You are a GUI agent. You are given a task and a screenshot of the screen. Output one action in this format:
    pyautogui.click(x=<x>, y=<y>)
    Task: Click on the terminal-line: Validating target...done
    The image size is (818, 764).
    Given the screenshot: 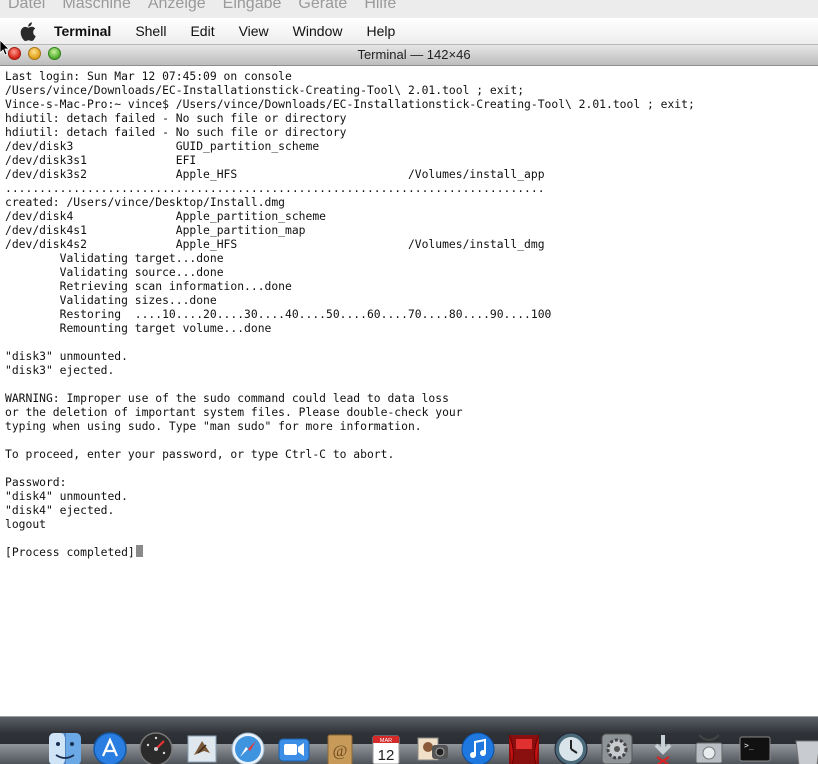 What is the action you would take?
    pyautogui.click(x=114, y=258)
    